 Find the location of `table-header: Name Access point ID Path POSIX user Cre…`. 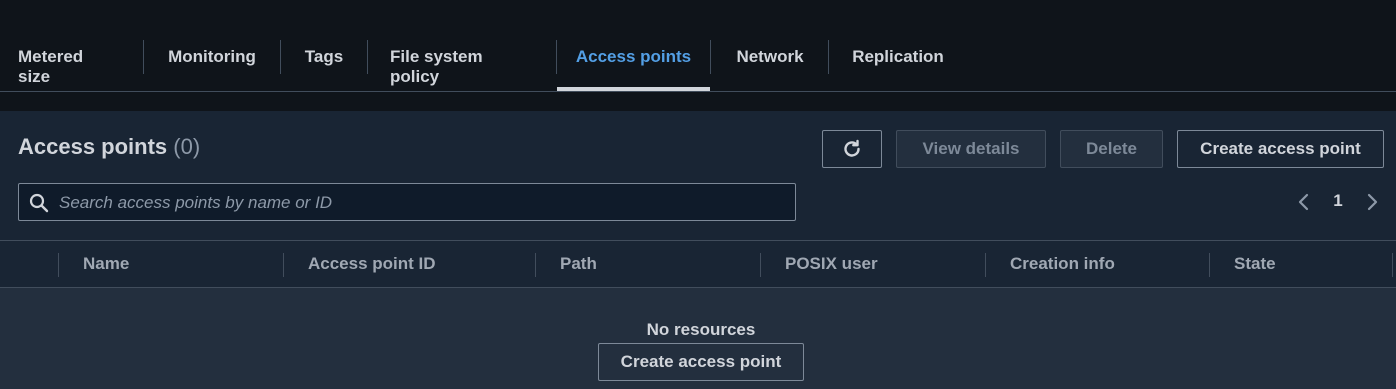

table-header: Name Access point ID Path POSIX user Cre… is located at coordinates (698, 264).